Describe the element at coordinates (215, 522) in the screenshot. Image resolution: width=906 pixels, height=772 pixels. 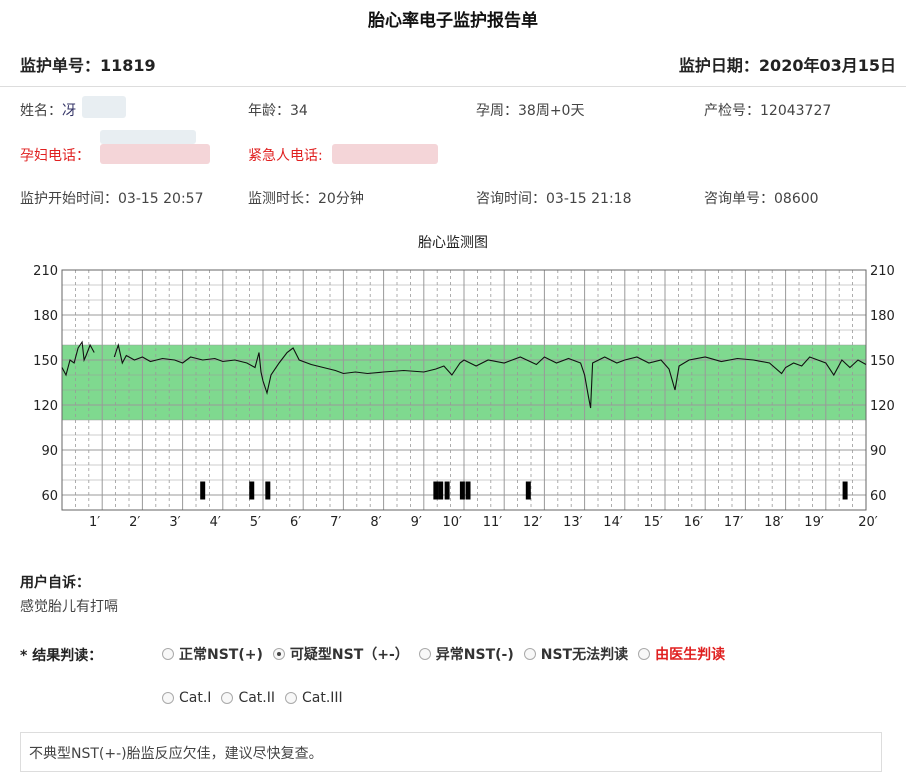
I see `x-tick-label: 4′` at that location.